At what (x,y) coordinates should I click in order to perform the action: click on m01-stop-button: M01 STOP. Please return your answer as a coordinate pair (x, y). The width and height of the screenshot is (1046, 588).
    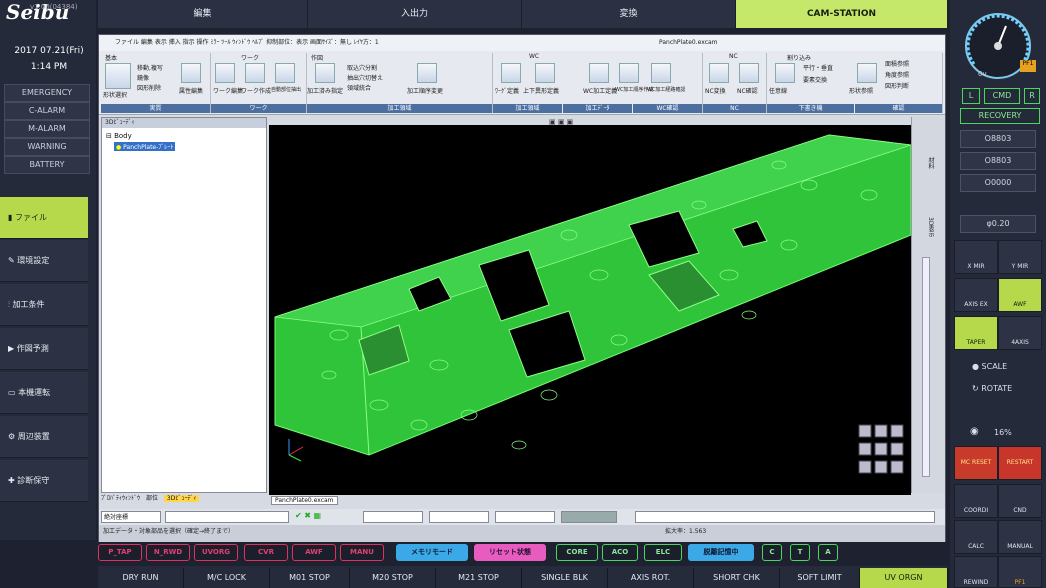
    Looking at the image, I should click on (310, 578).